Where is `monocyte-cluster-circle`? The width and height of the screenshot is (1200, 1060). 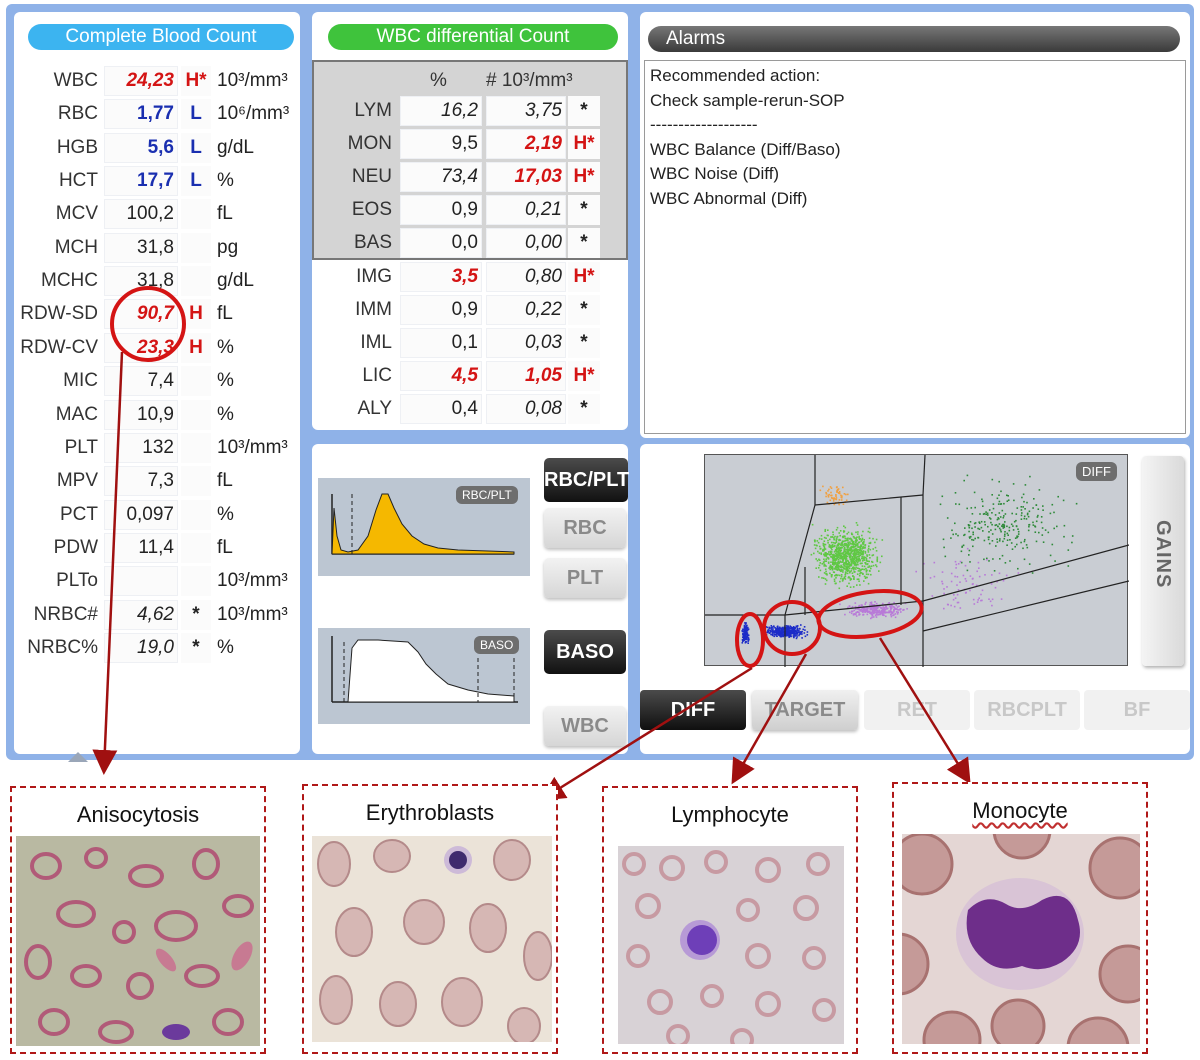 monocyte-cluster-circle is located at coordinates (870, 614).